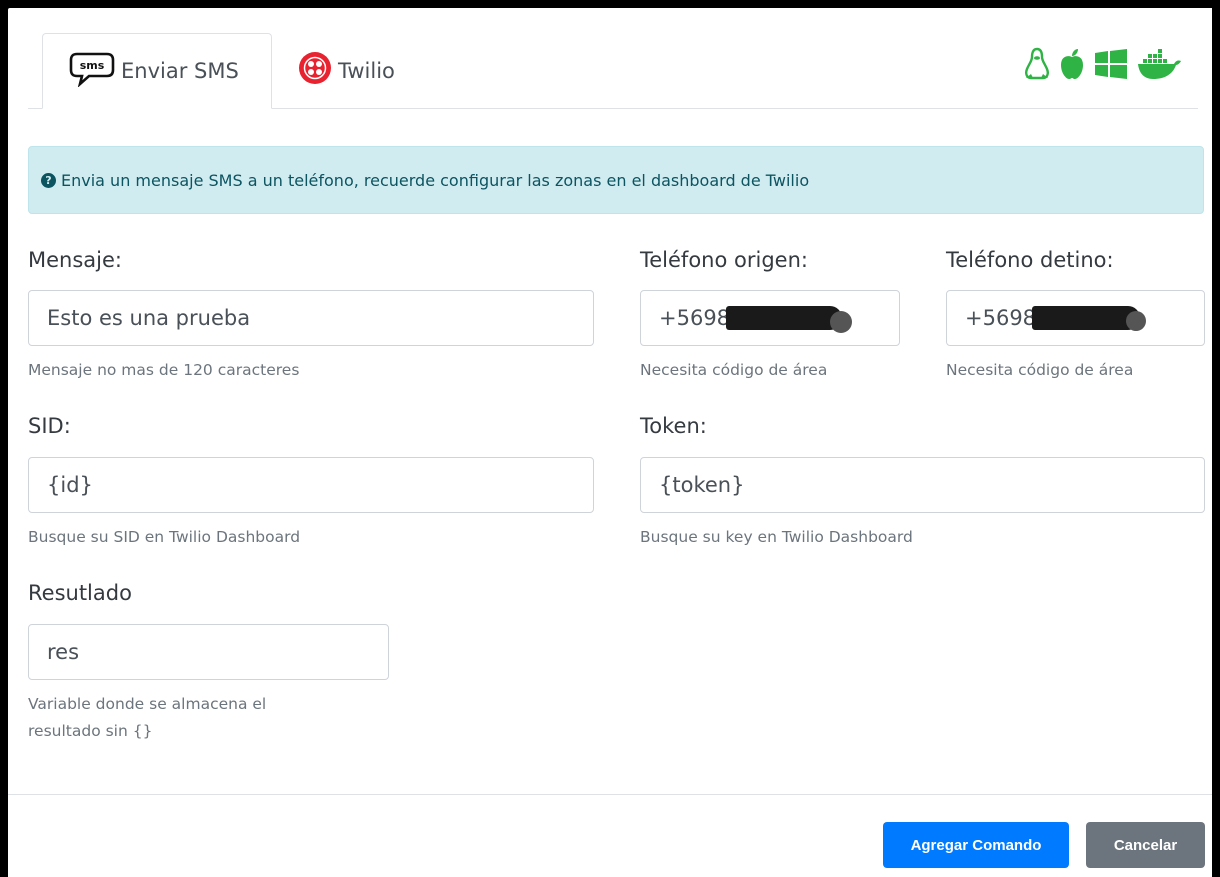 This screenshot has height=877, width=1220. I want to click on svg-text: sms, so click(92, 65).